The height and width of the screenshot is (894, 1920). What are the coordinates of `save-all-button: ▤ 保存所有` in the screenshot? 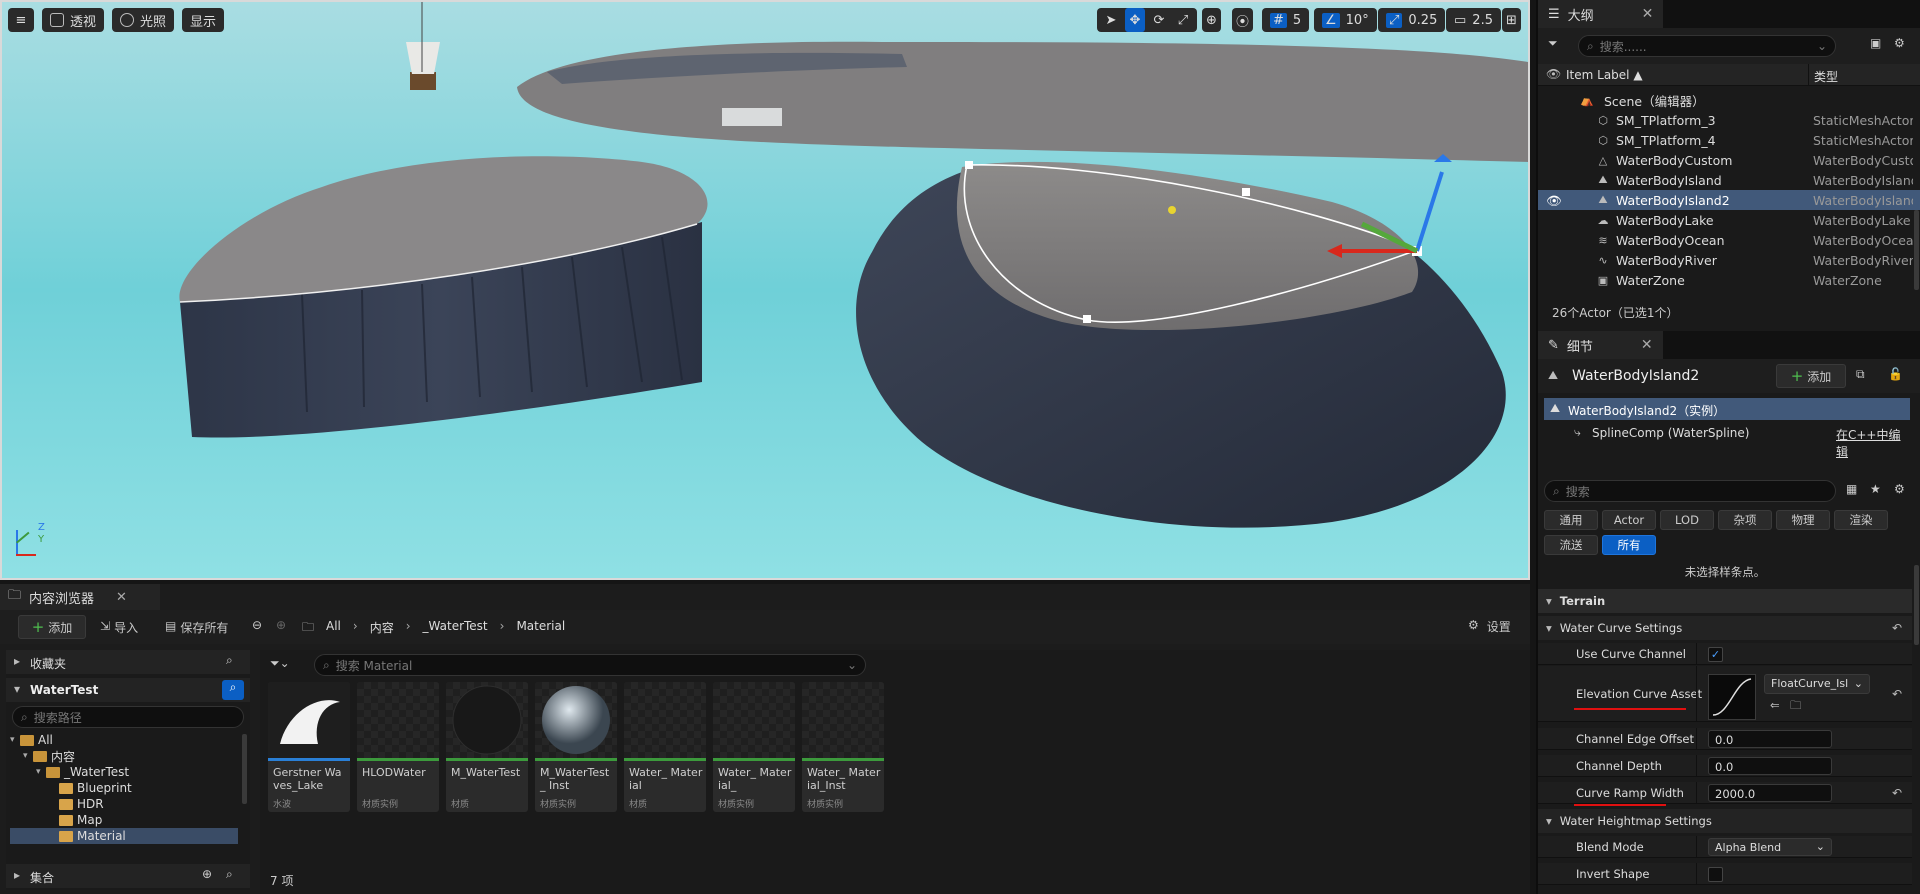 It's located at (196, 627).